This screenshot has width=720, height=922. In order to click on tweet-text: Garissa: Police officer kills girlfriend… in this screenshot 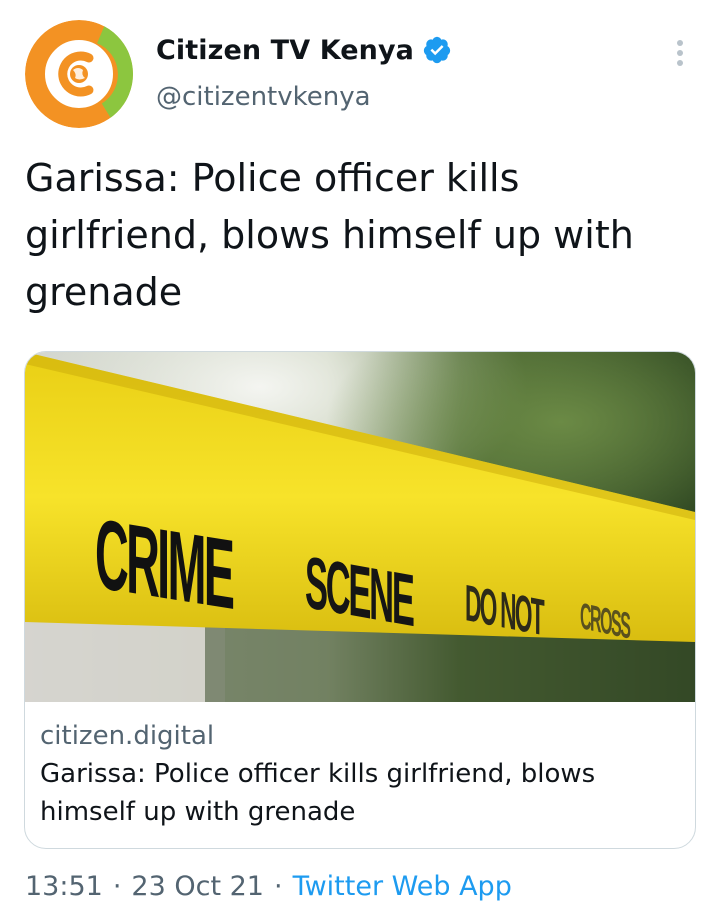, I will do `click(329, 235)`.